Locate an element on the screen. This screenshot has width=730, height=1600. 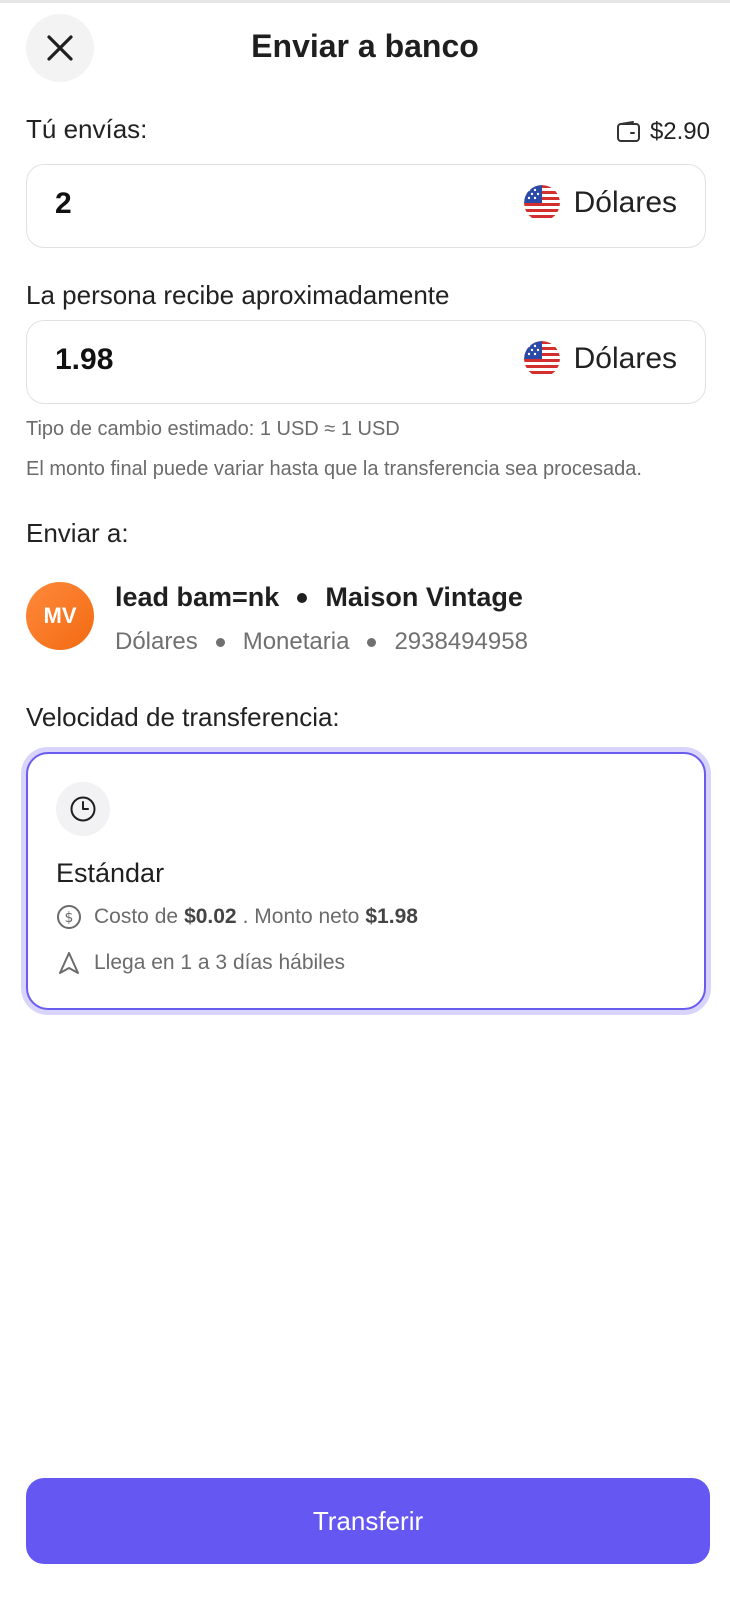
speed-eta-line: Llega en 1 a 3 días hábiles is located at coordinates (200, 963).